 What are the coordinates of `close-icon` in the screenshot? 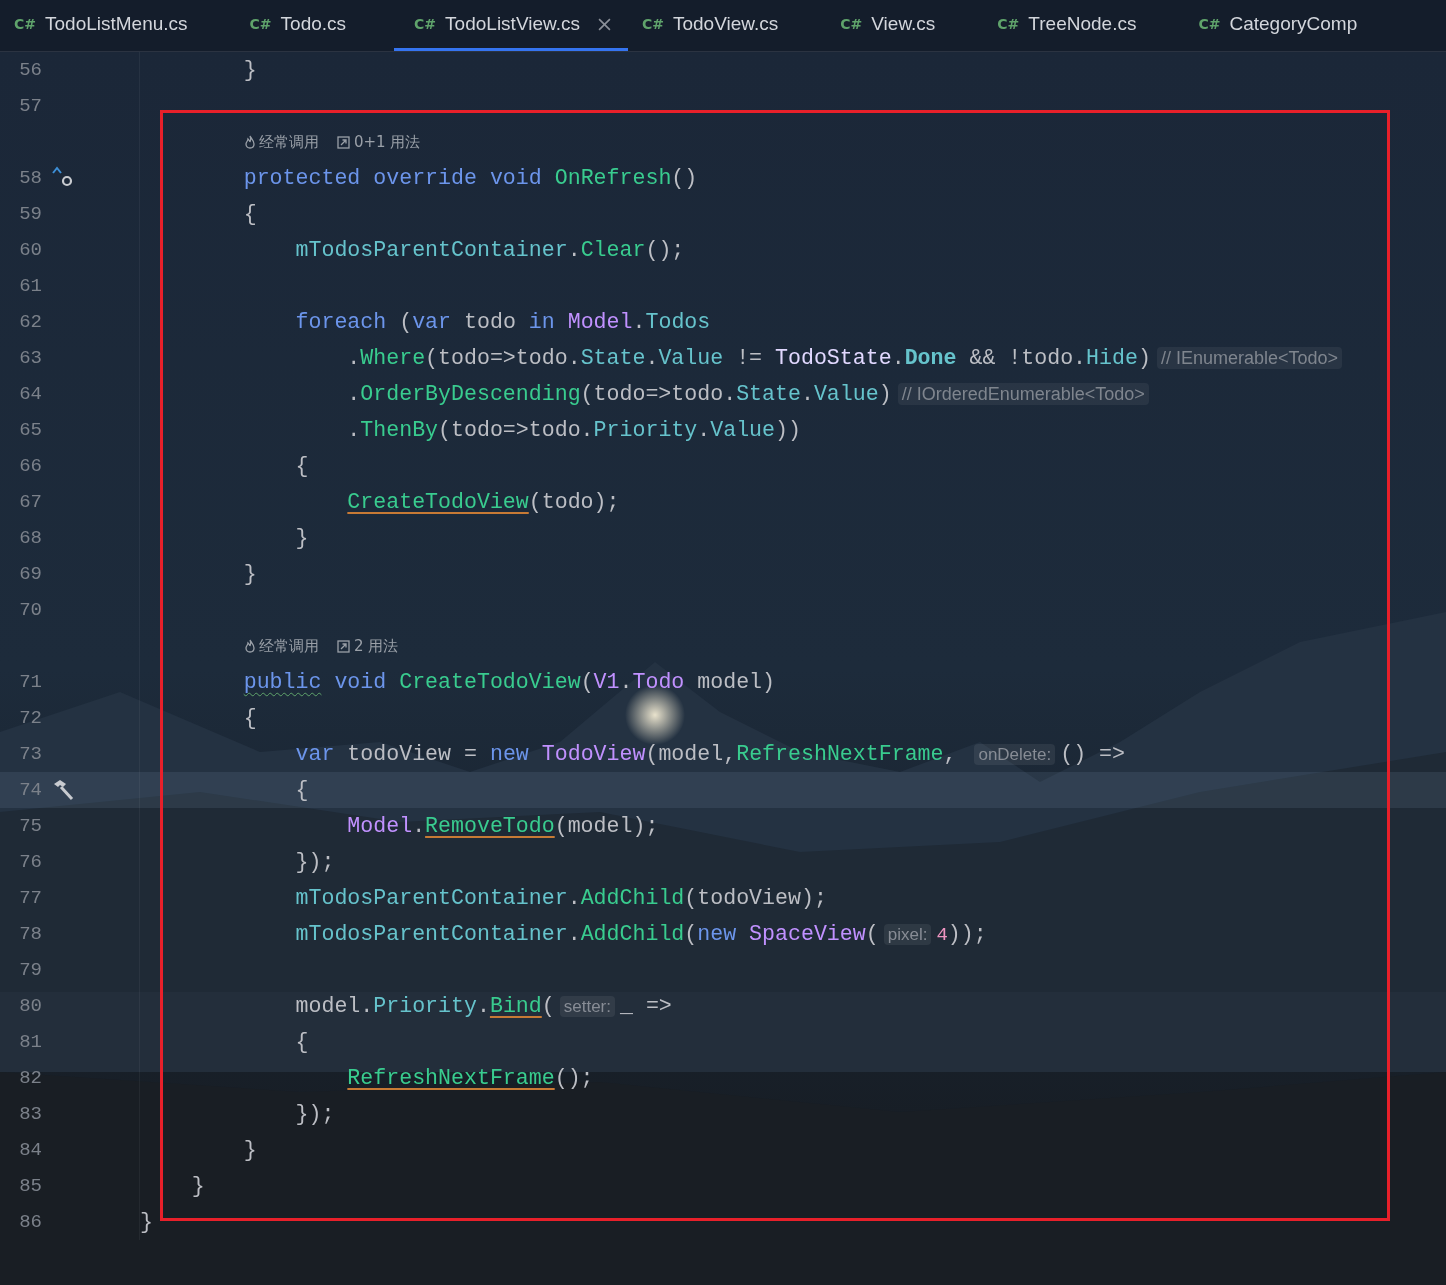 It's located at (604, 24).